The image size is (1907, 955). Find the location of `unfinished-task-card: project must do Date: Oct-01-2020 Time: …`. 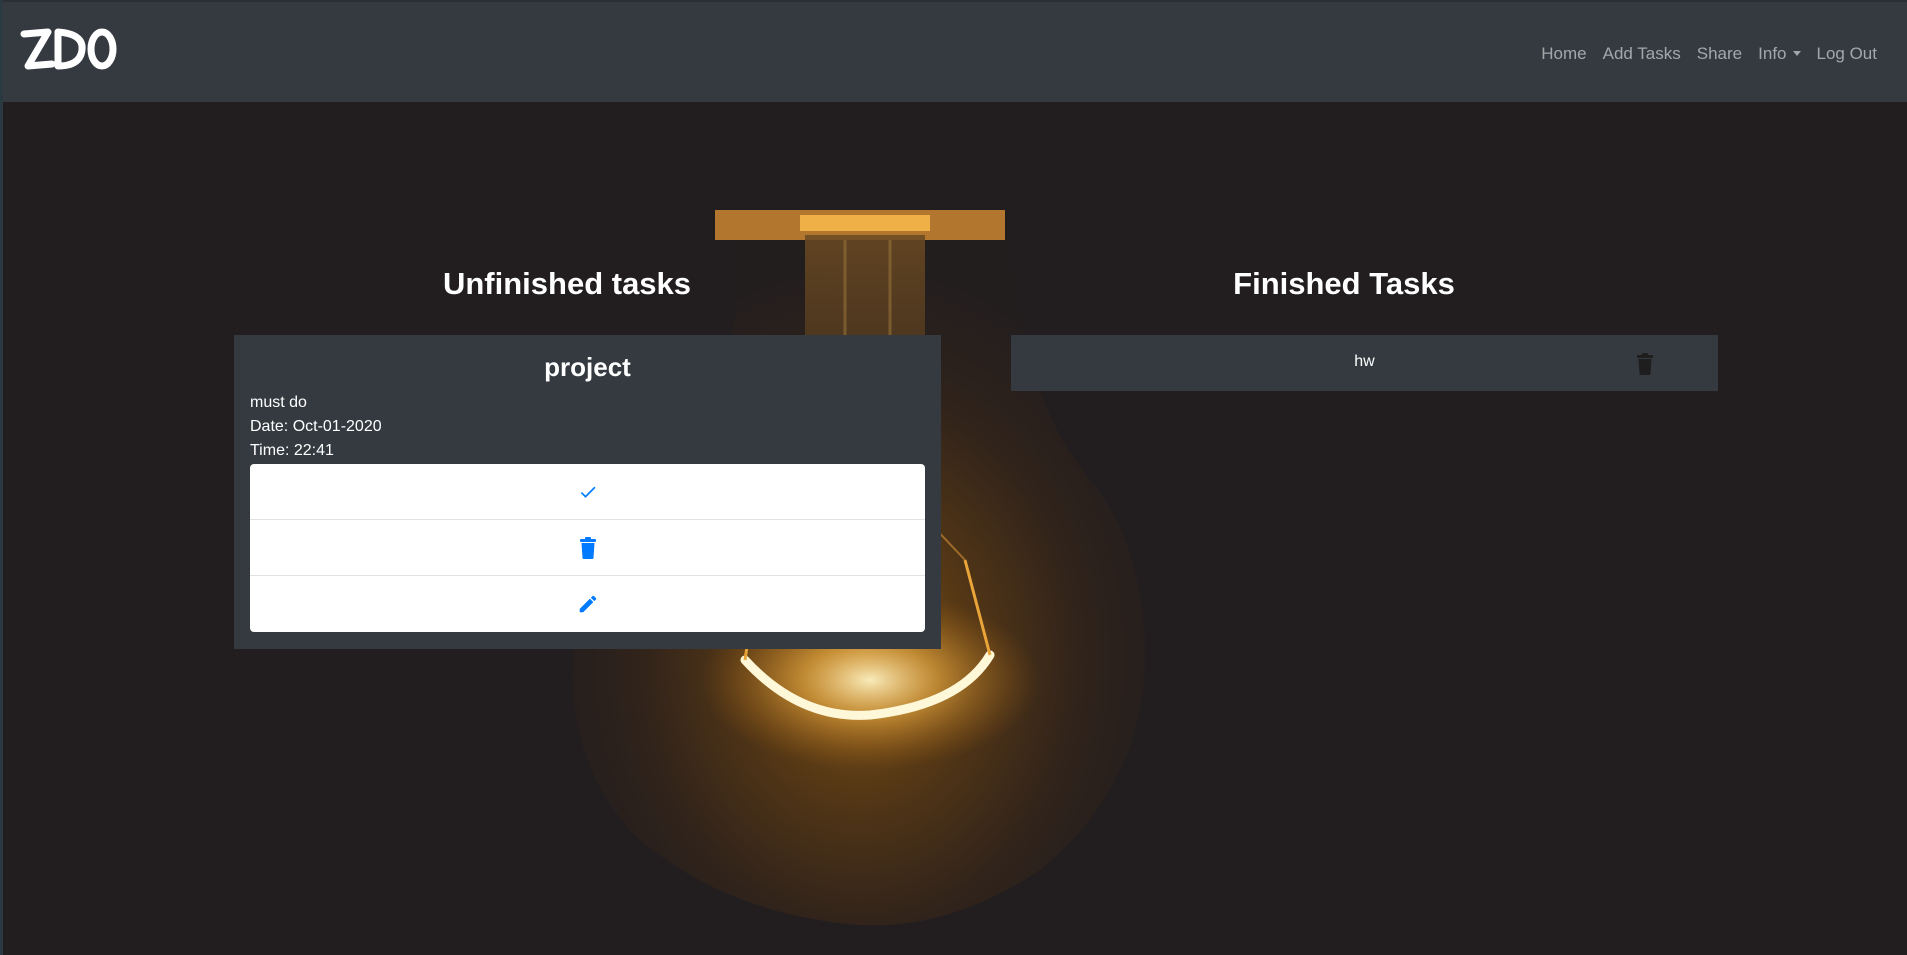

unfinished-task-card: project must do Date: Oct-01-2020 Time: … is located at coordinates (587, 492).